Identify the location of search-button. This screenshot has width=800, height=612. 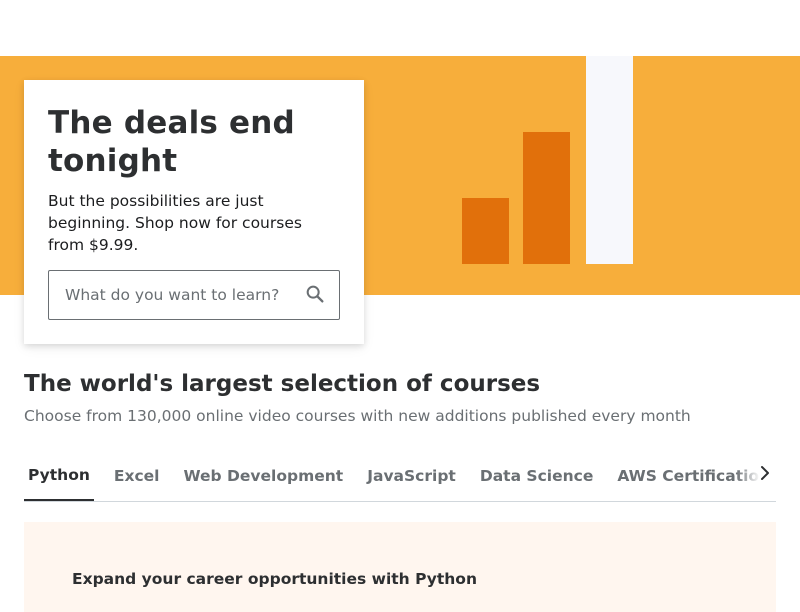
(315, 296).